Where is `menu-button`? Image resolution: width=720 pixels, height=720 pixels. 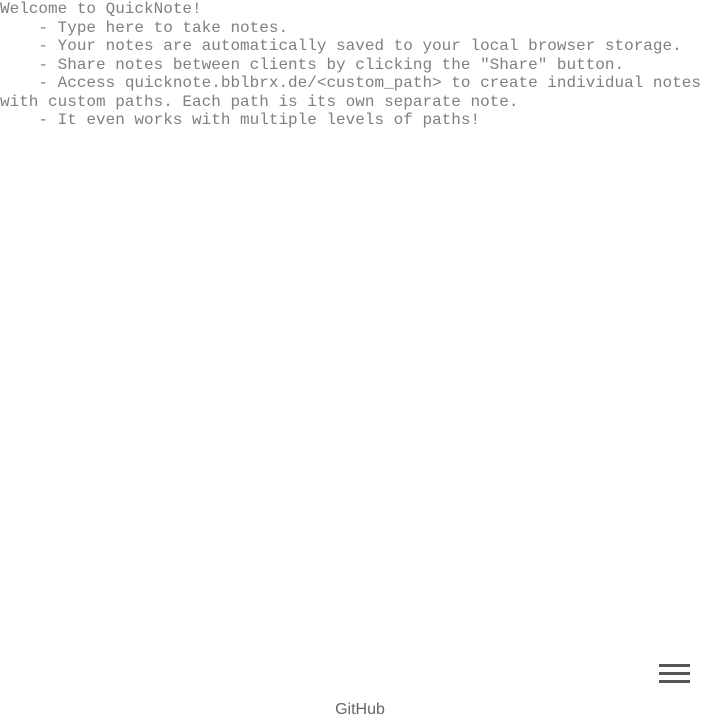
menu-button is located at coordinates (674, 675).